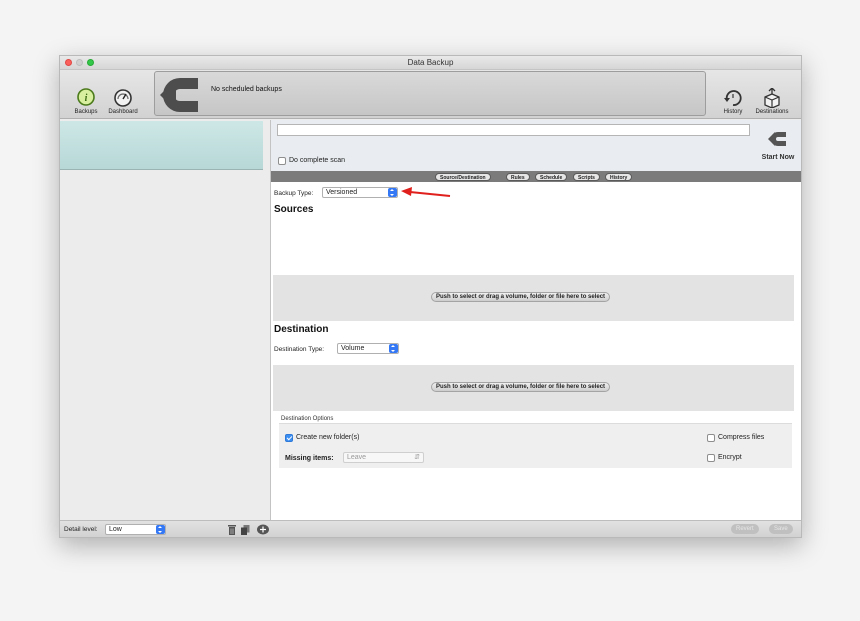 Image resolution: width=860 pixels, height=621 pixels. I want to click on complete-scan-checkbox, so click(282, 161).